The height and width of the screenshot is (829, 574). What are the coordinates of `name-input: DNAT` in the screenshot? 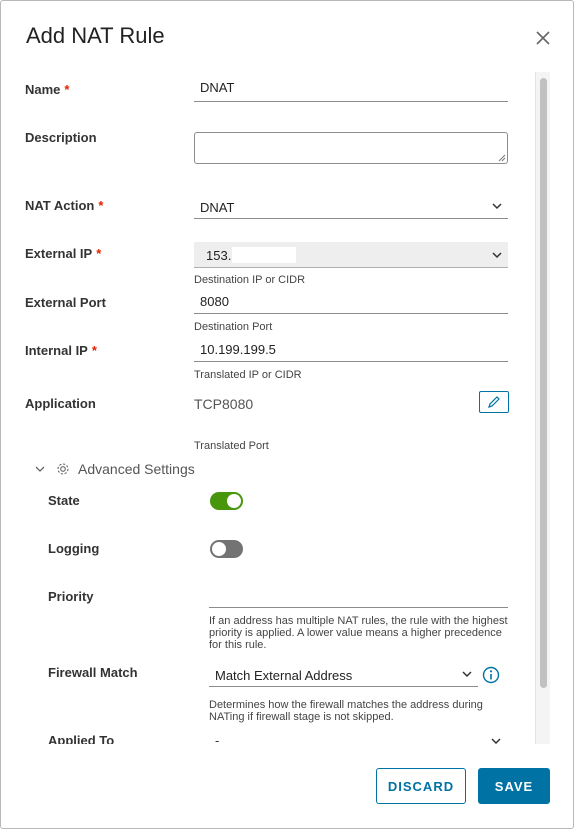 It's located at (351, 89).